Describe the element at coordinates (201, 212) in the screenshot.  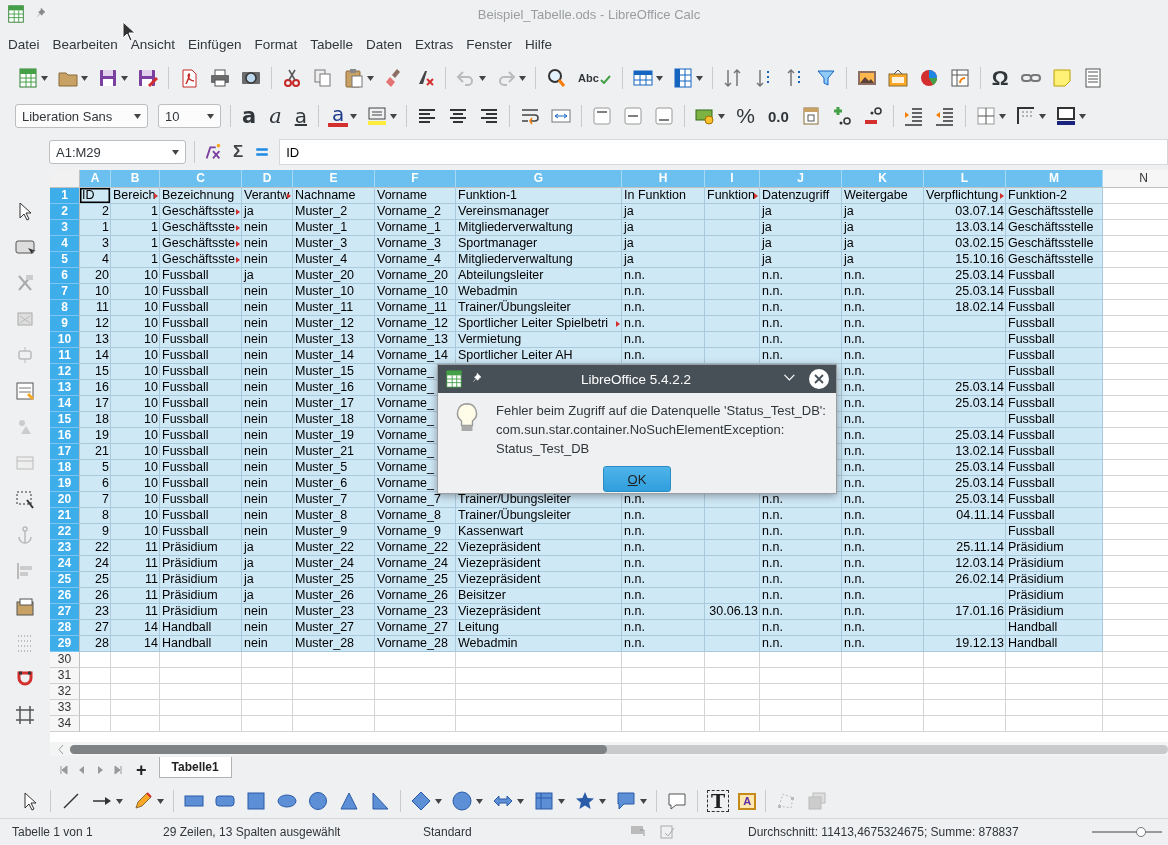
I see `table-cell: Geschäftsste` at that location.